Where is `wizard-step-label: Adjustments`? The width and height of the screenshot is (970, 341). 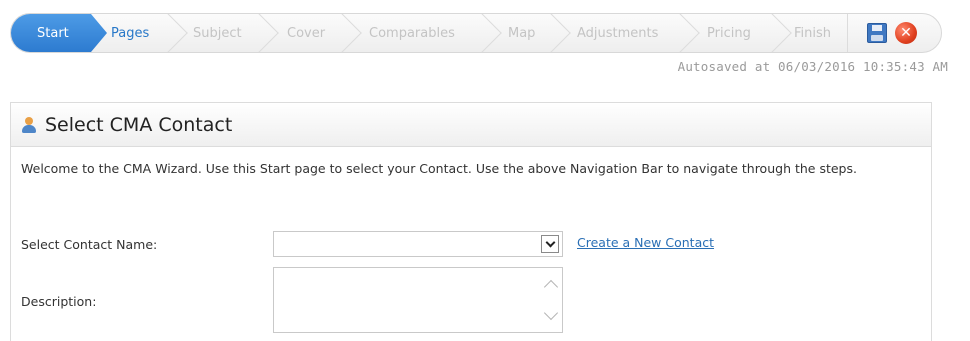 wizard-step-label: Adjustments is located at coordinates (618, 33).